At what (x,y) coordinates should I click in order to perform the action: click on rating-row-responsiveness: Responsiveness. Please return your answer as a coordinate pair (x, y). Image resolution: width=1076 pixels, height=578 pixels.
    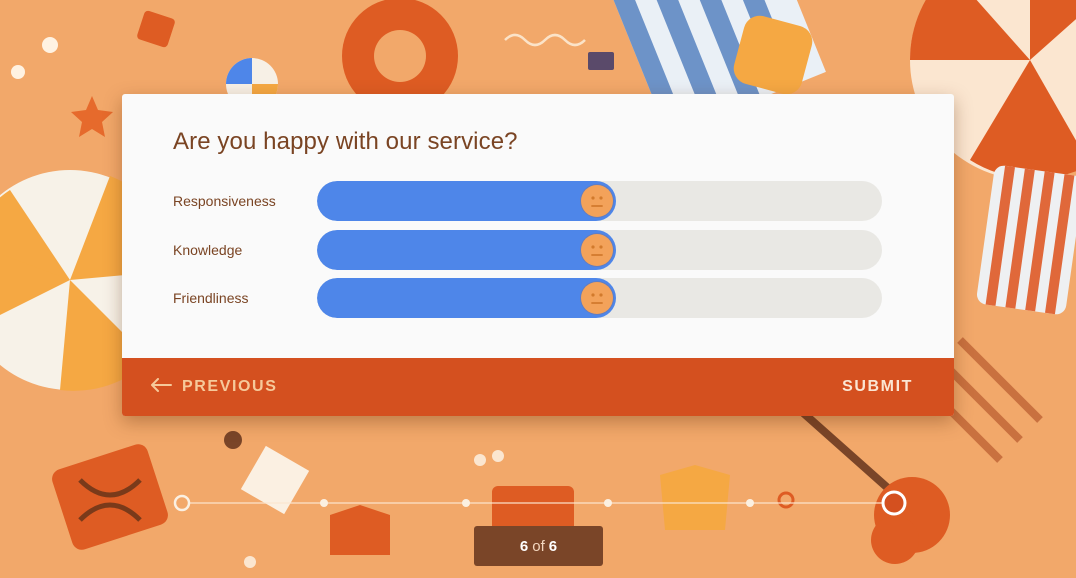
    Looking at the image, I should click on (538, 201).